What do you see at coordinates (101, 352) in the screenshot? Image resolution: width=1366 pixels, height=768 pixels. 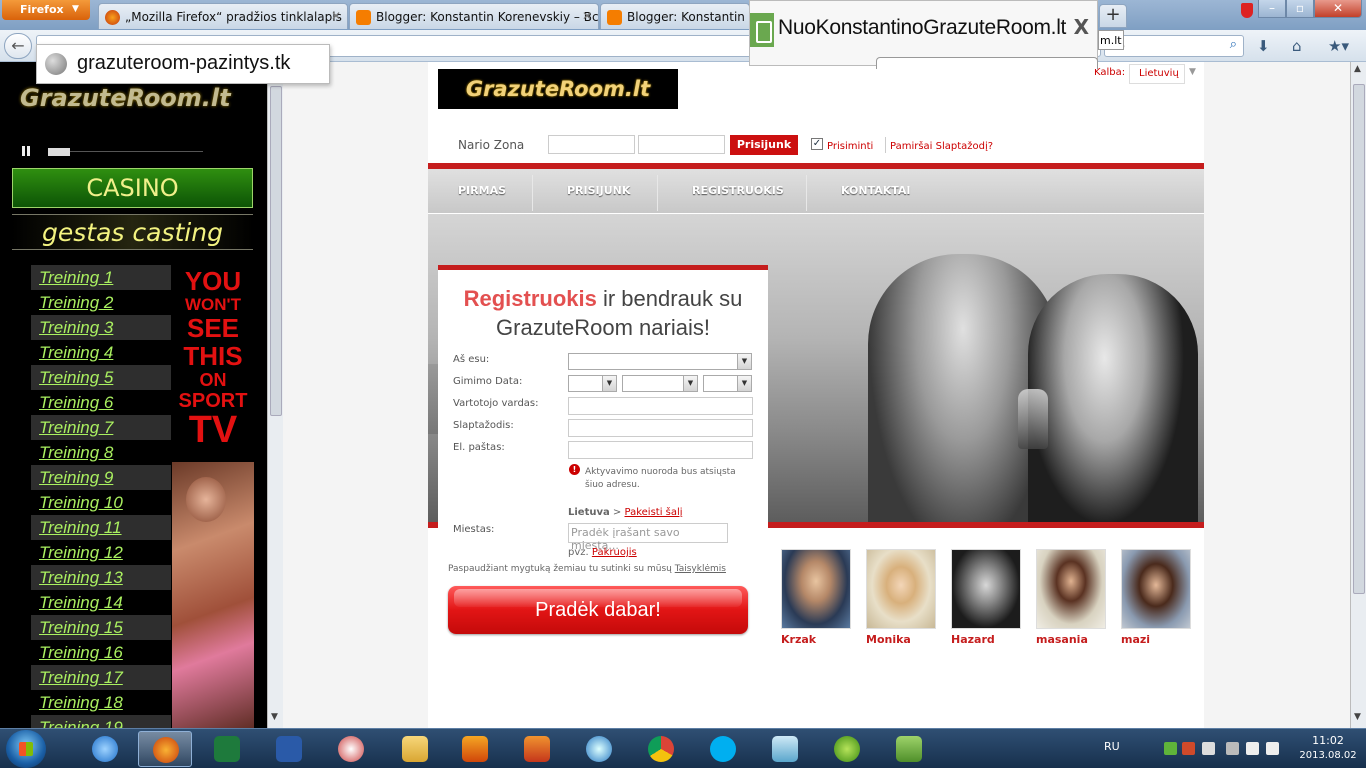 I see `training-link: Treining 4` at bounding box center [101, 352].